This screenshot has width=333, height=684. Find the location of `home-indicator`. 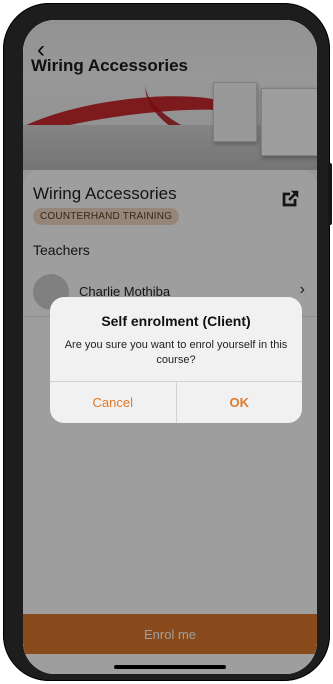

home-indicator is located at coordinates (170, 667).